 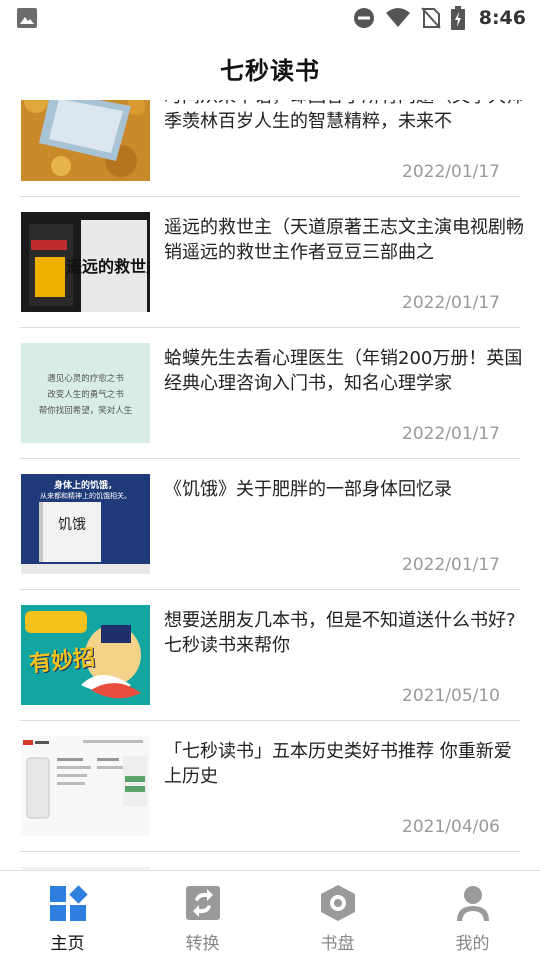 I want to click on tab-bookshelf-label: 书盘, so click(x=337, y=944).